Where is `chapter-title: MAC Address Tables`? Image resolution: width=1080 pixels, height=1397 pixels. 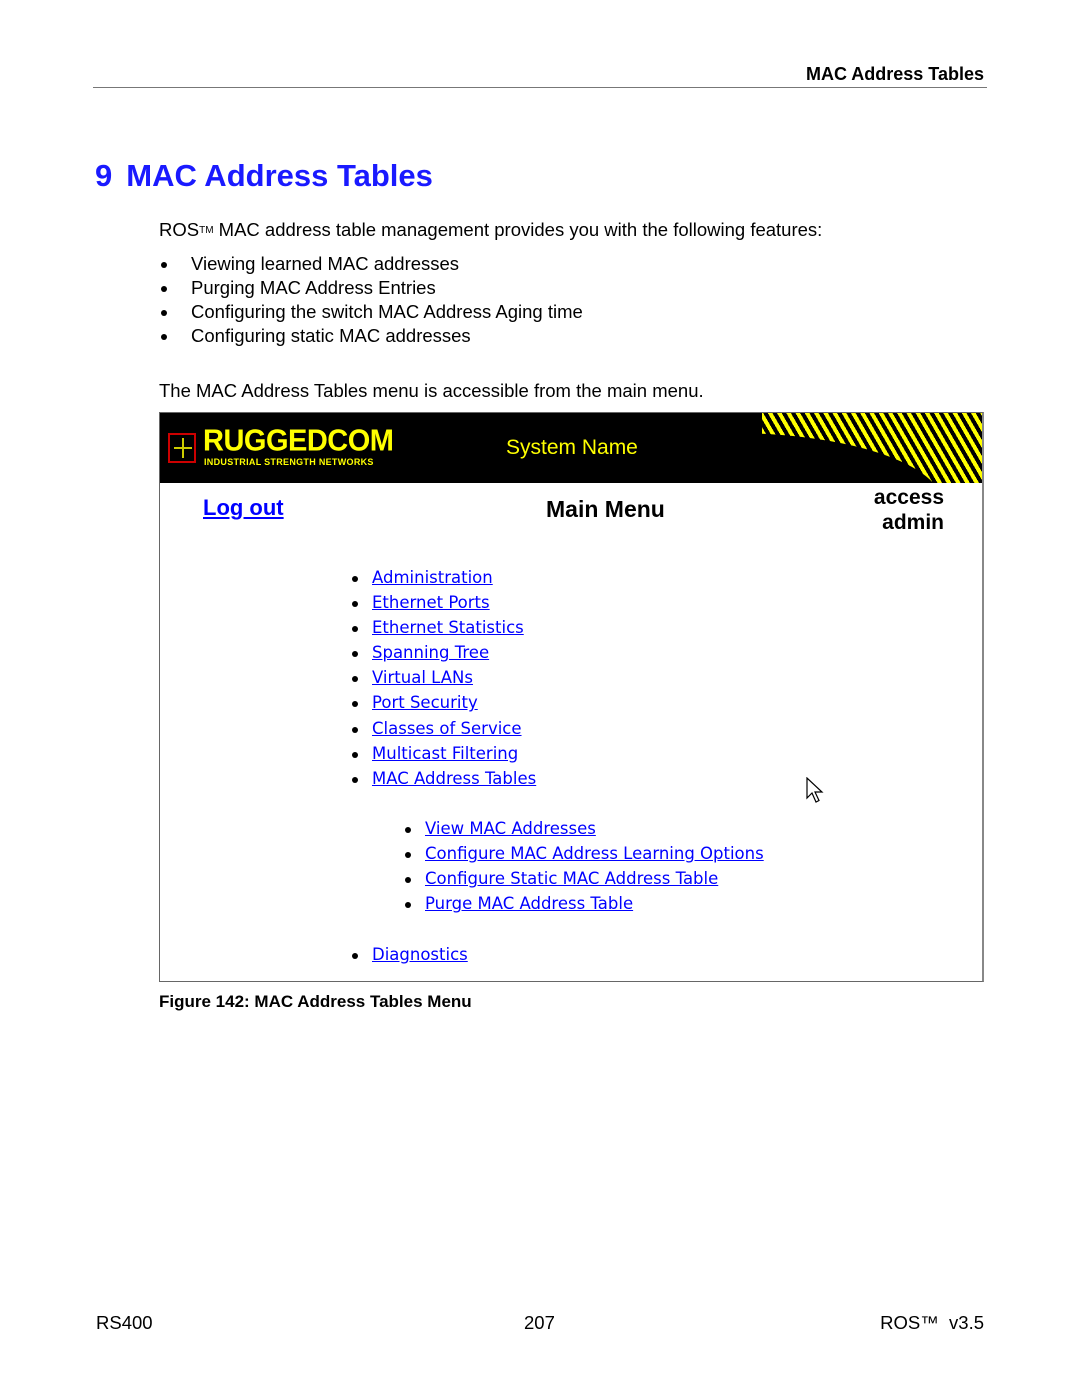
chapter-title: MAC Address Tables is located at coordinates (279, 175).